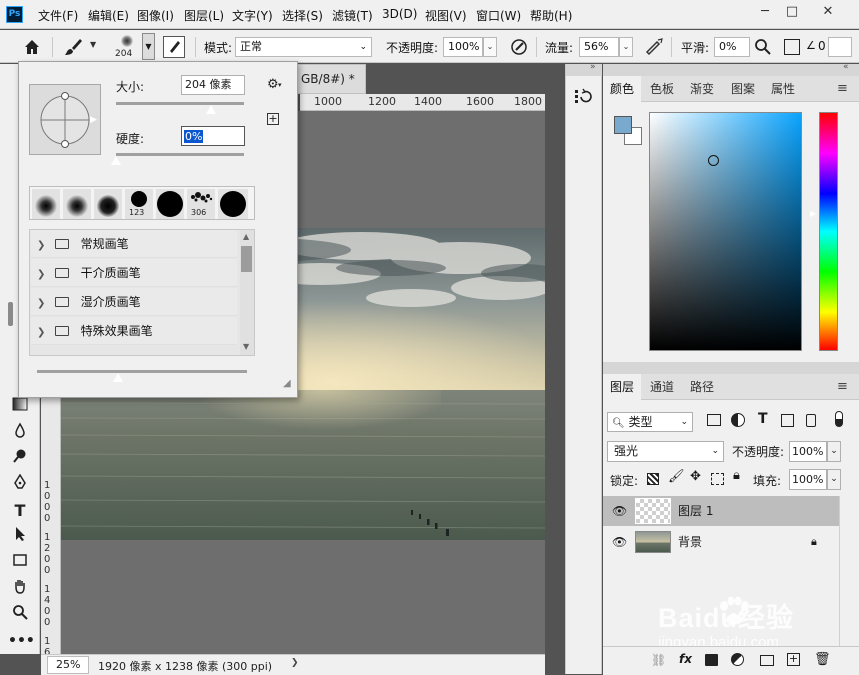  What do you see at coordinates (702, 89) in the screenshot?
I see `tab-gradients: 渐变` at bounding box center [702, 89].